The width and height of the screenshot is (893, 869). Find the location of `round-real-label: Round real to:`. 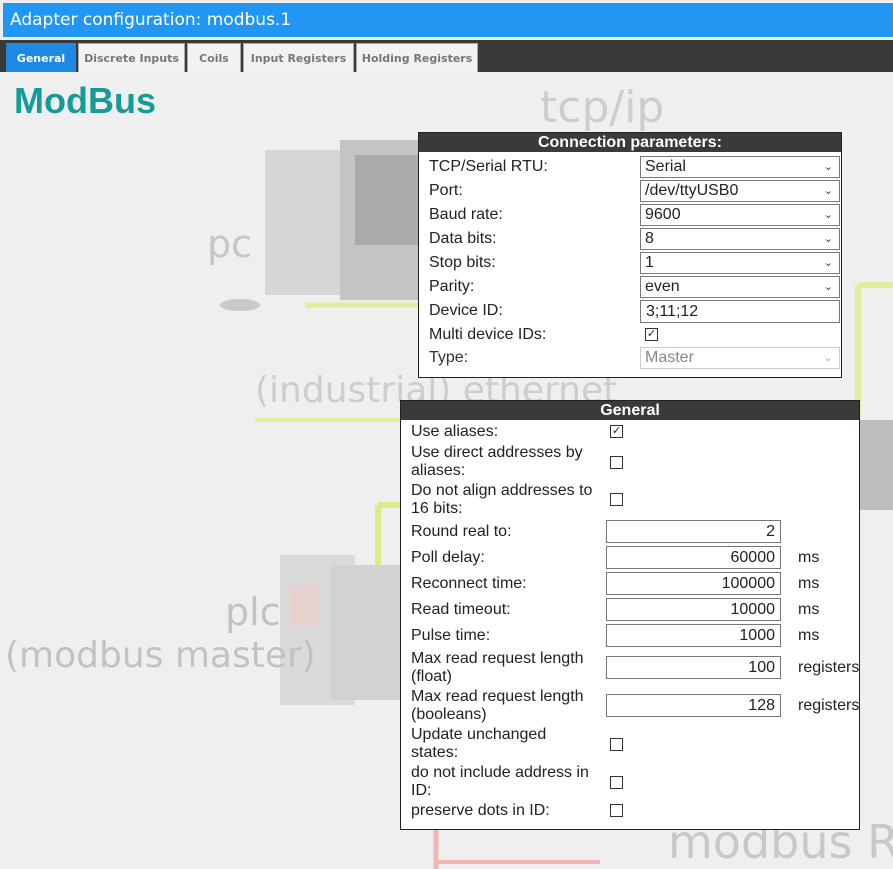

round-real-label: Round real to: is located at coordinates (461, 531).